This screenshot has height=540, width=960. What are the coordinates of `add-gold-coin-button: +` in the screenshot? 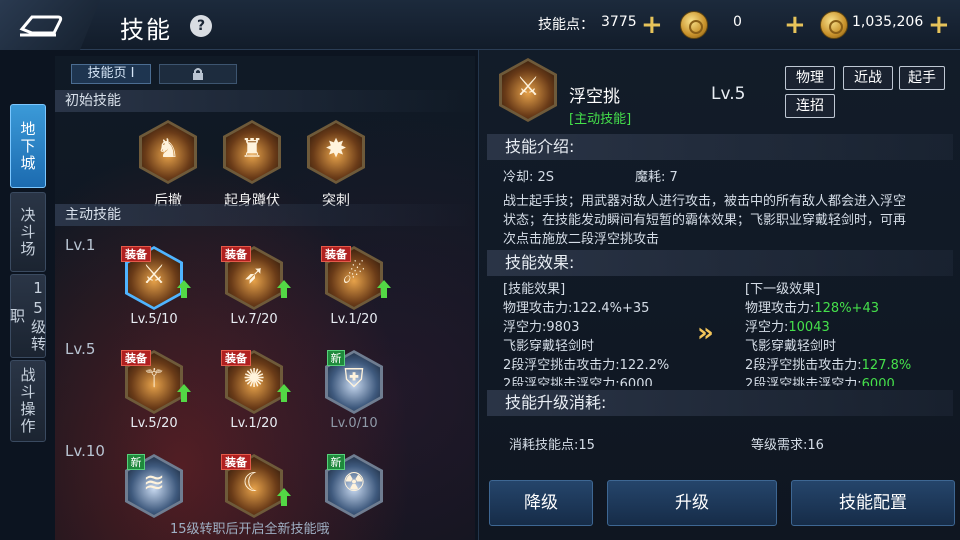 It's located at (795, 25).